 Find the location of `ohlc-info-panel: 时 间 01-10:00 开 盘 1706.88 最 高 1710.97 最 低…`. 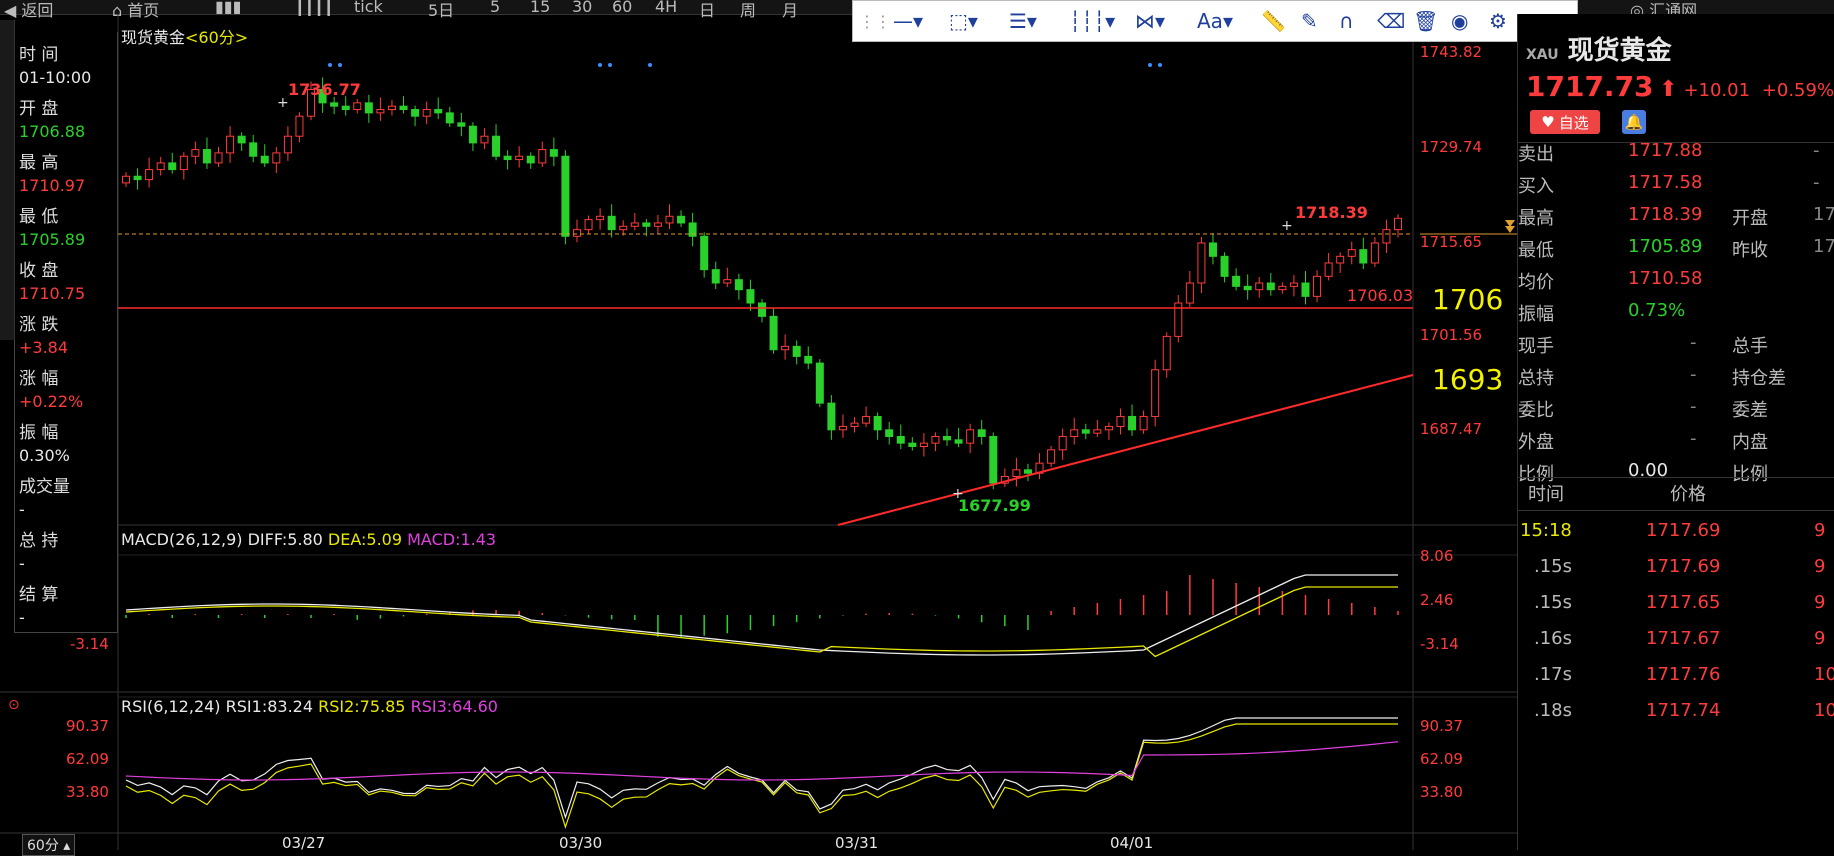

ohlc-info-panel: 时 间 01-10:00 开 盘 1706.88 最 高 1710.97 最 低… is located at coordinates (66, 332).